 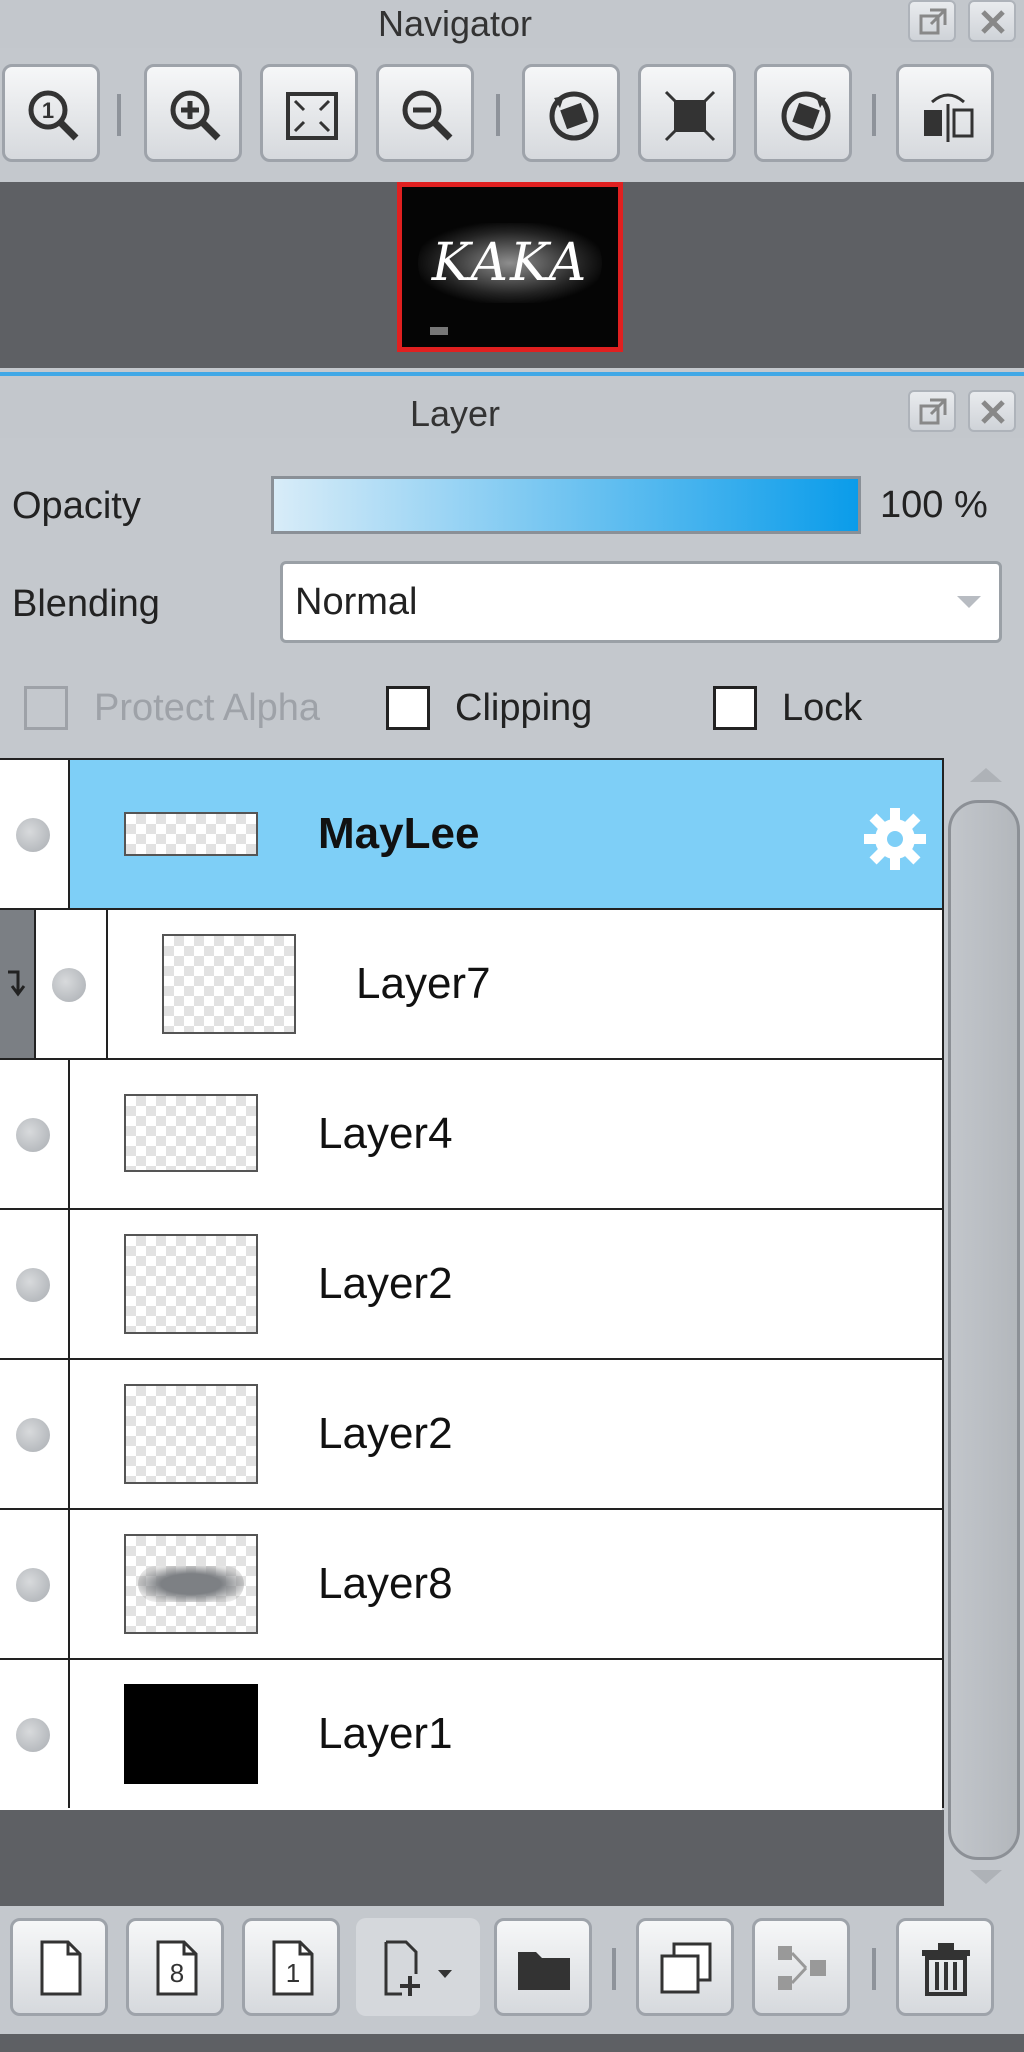 I want to click on blending-value: Normal, so click(x=356, y=602).